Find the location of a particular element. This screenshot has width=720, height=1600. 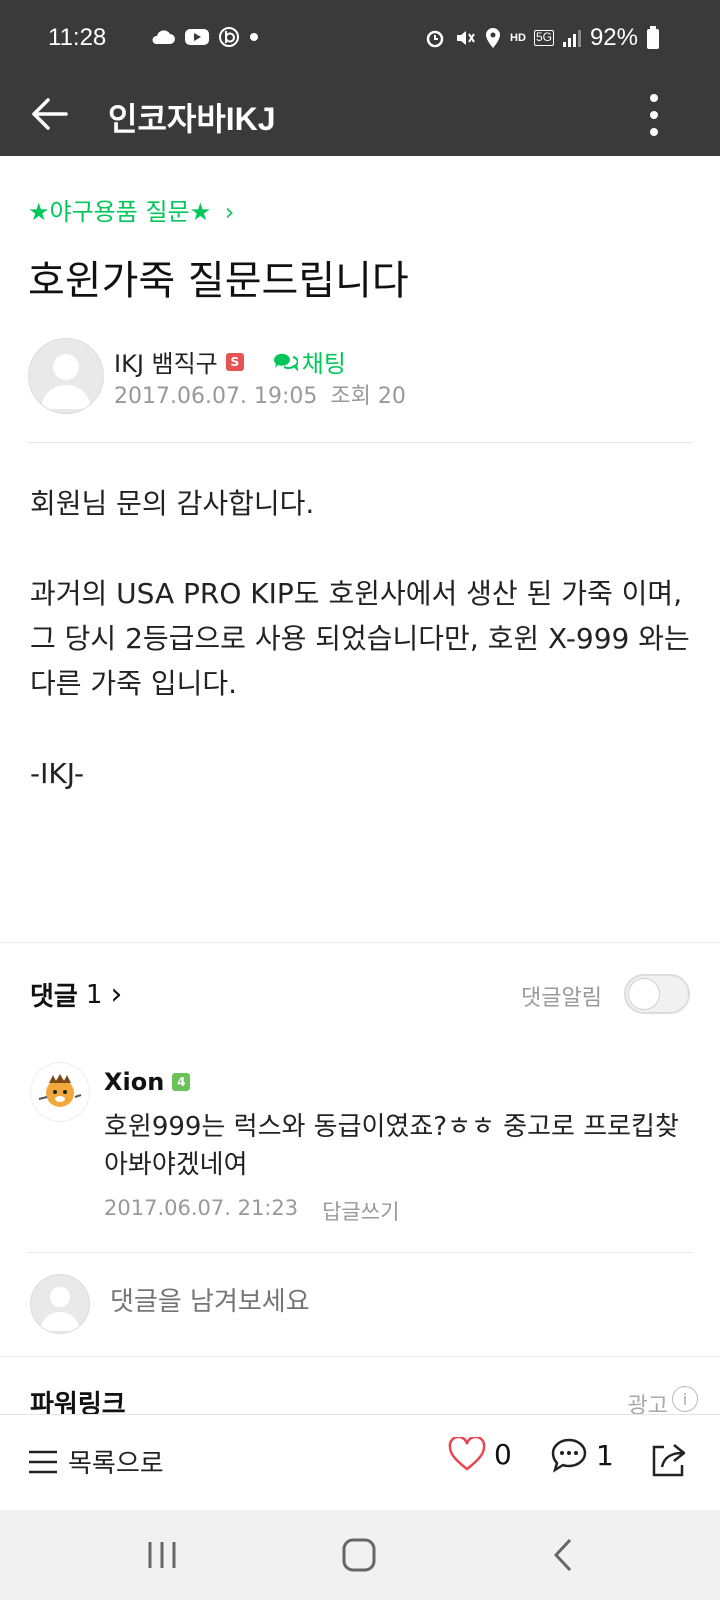

character-avatar-icon is located at coordinates (60, 1090).